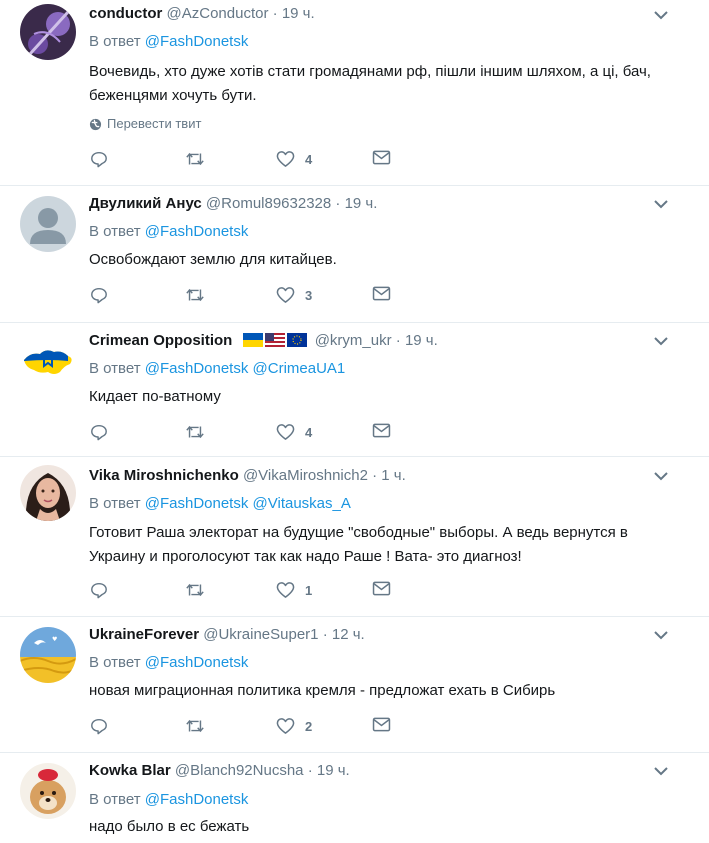  I want to click on tweet-header: Двуликий Анус @Romul89632328 · 19 ч., so click(233, 203).